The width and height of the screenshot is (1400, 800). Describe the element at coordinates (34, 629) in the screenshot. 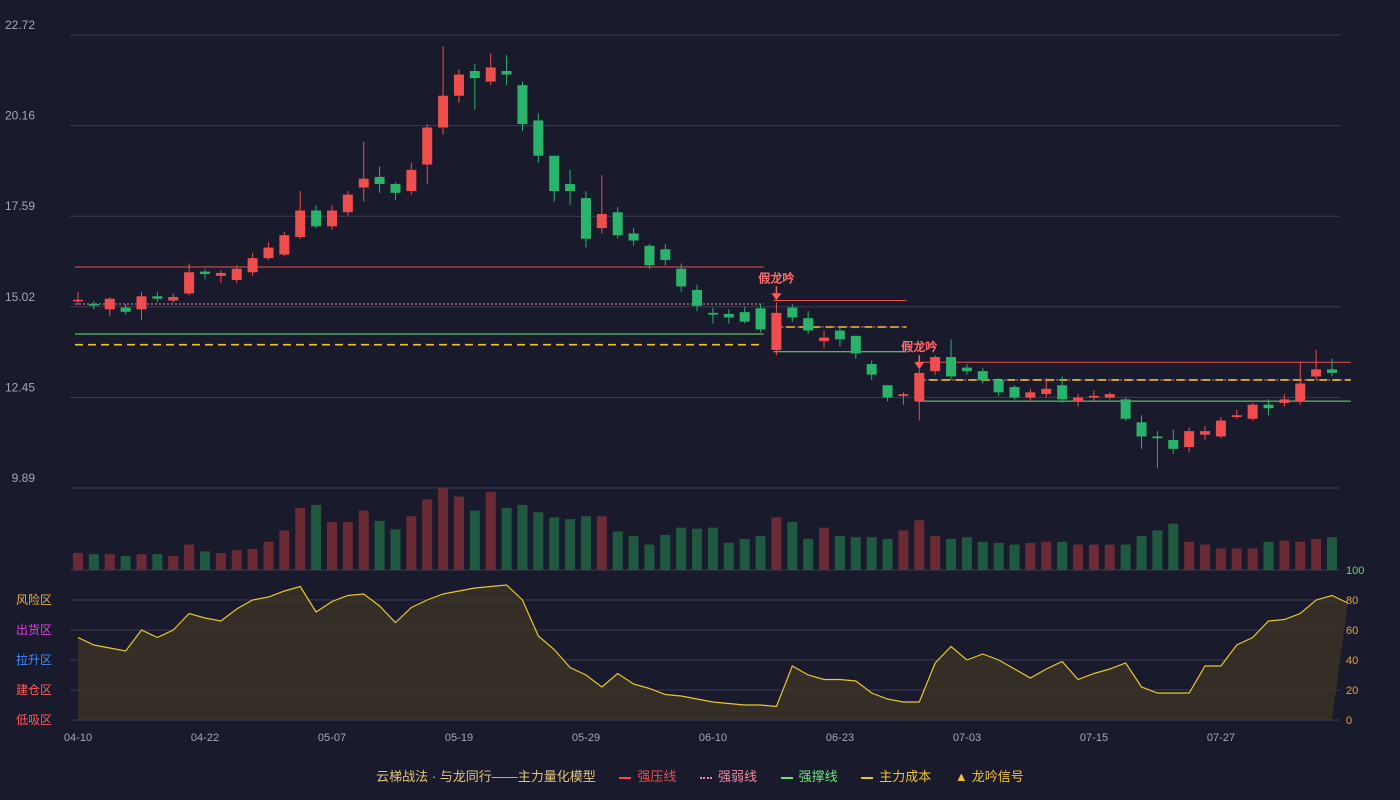

I see `zone-label: 出货区` at that location.